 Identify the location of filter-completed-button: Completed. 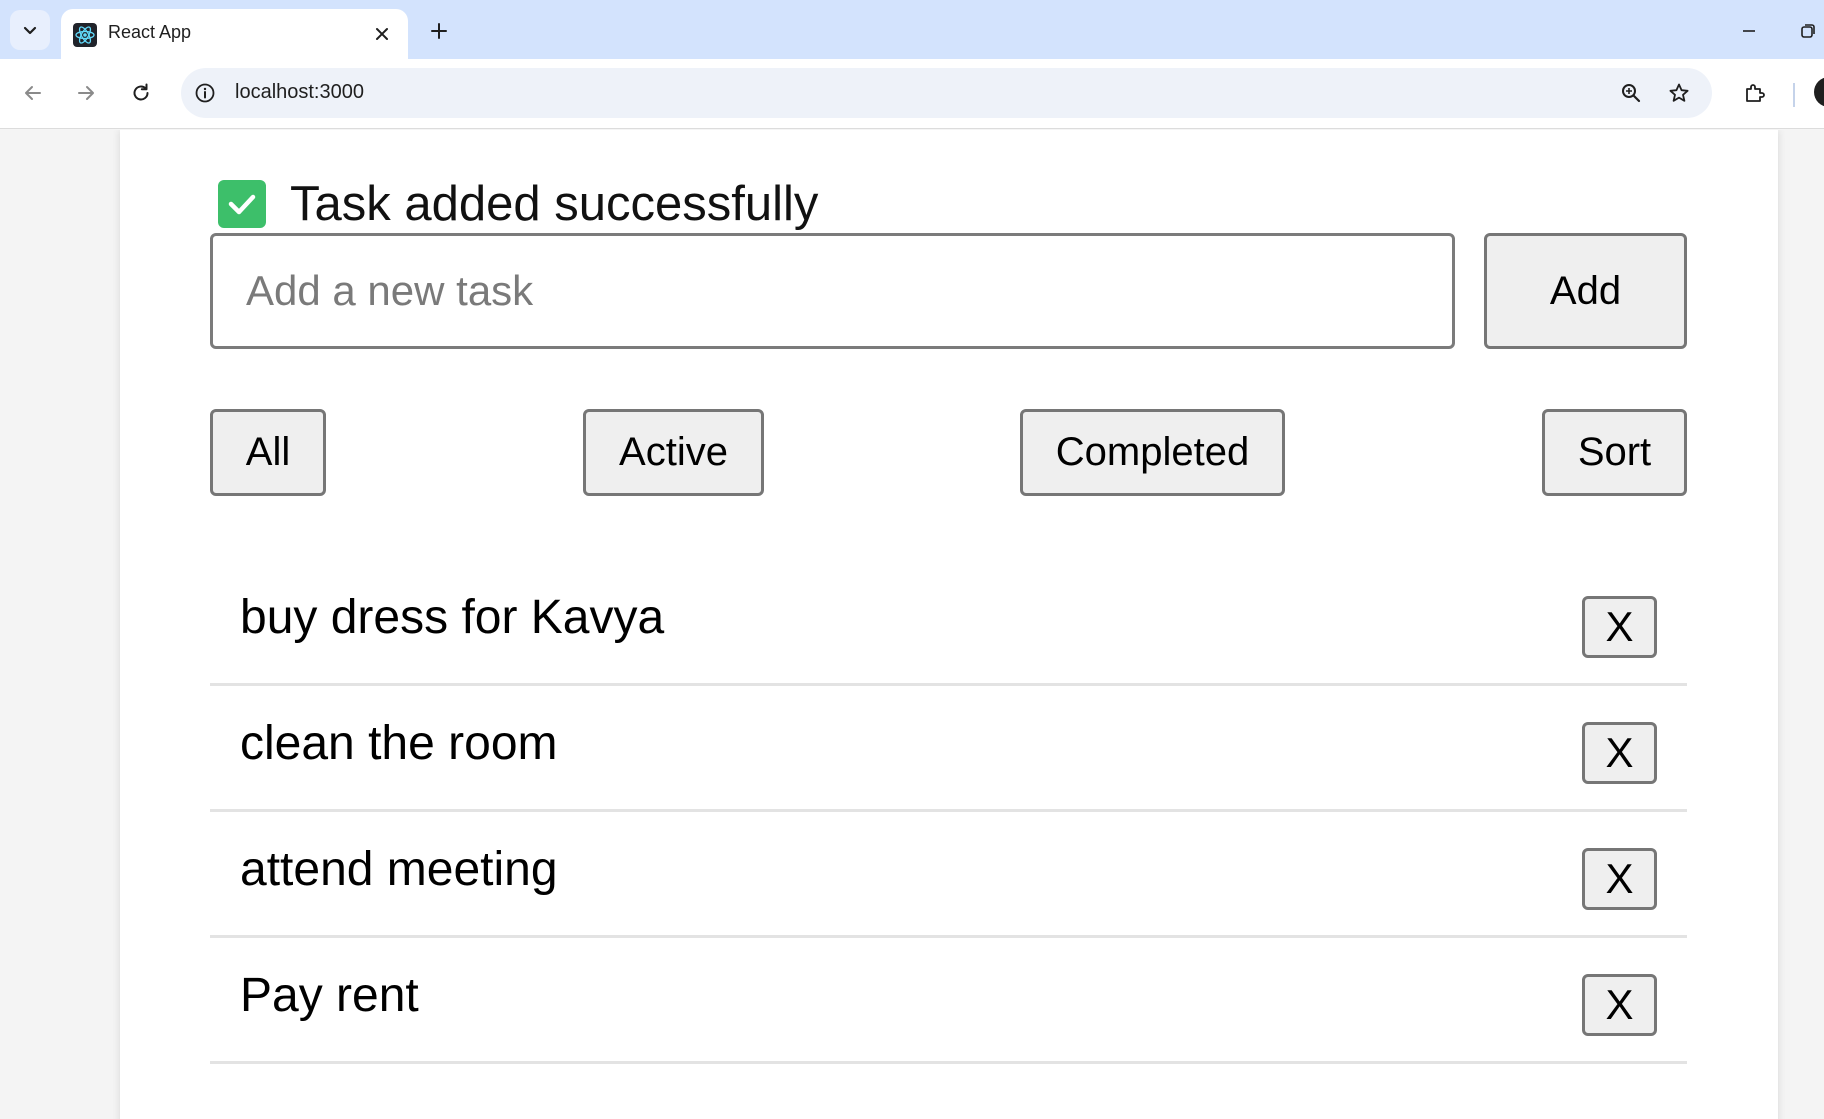
(1152, 452).